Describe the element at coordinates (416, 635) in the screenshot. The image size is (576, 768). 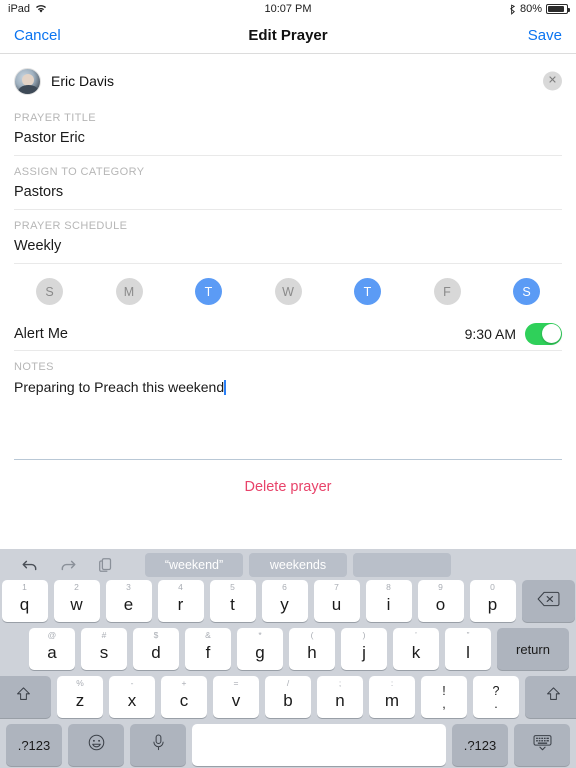
I see `key-k-sub: ’` at that location.